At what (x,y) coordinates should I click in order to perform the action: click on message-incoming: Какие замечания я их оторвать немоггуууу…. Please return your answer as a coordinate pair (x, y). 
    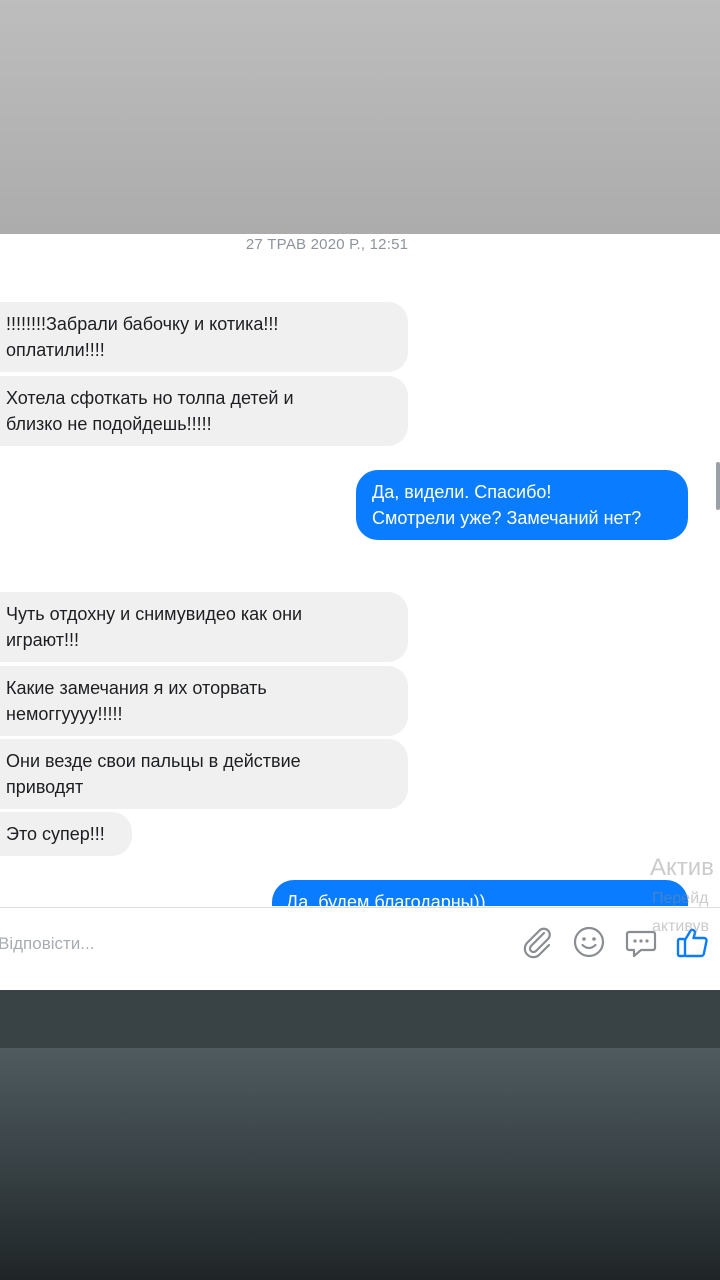
    Looking at the image, I should click on (204, 701).